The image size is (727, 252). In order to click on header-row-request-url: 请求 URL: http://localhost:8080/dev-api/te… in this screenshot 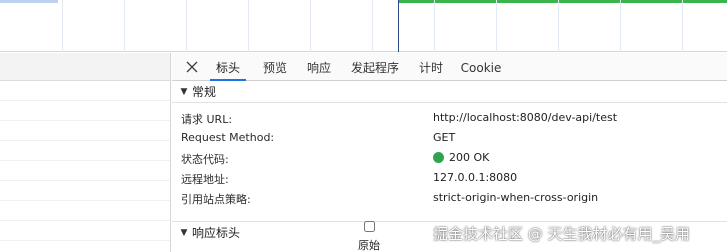, I will do `click(449, 118)`.